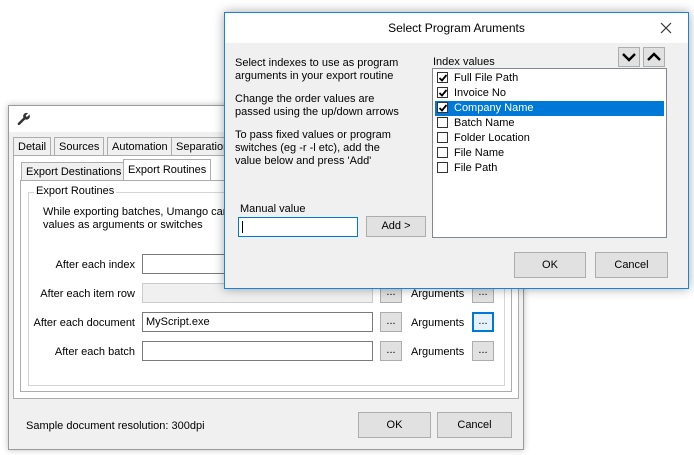 The height and width of the screenshot is (455, 694). I want to click on tab-automation: Automation, so click(140, 146).